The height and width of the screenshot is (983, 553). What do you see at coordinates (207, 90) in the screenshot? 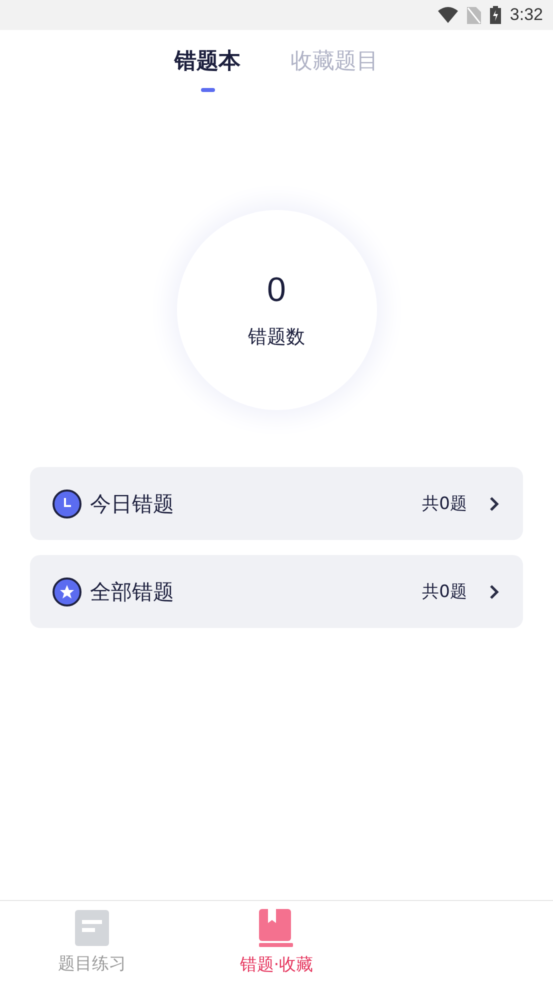
I see `tab-indicator` at bounding box center [207, 90].